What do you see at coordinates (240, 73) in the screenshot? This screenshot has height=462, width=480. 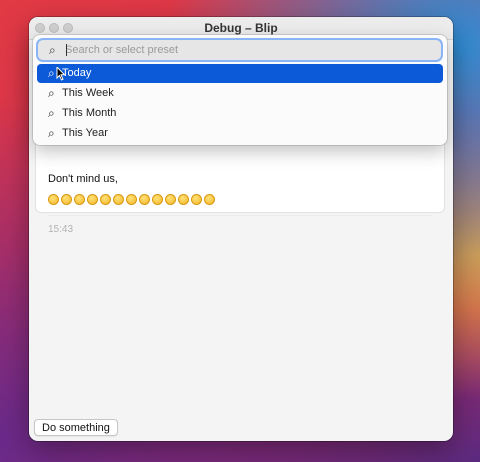 I see `preset-option-today: ⌕ Today` at bounding box center [240, 73].